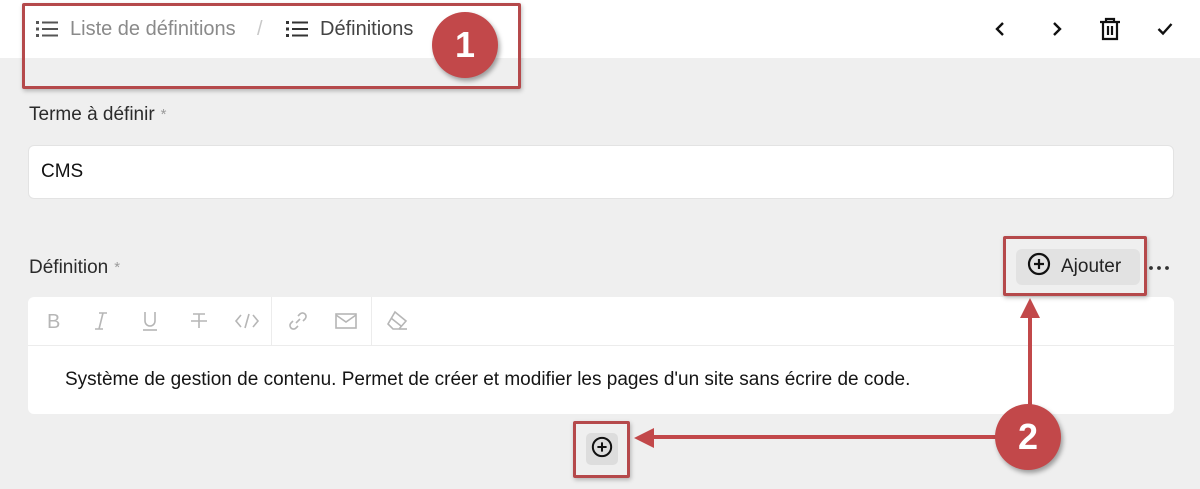  What do you see at coordinates (465, 45) in the screenshot?
I see `annotation-badge-1: 1` at bounding box center [465, 45].